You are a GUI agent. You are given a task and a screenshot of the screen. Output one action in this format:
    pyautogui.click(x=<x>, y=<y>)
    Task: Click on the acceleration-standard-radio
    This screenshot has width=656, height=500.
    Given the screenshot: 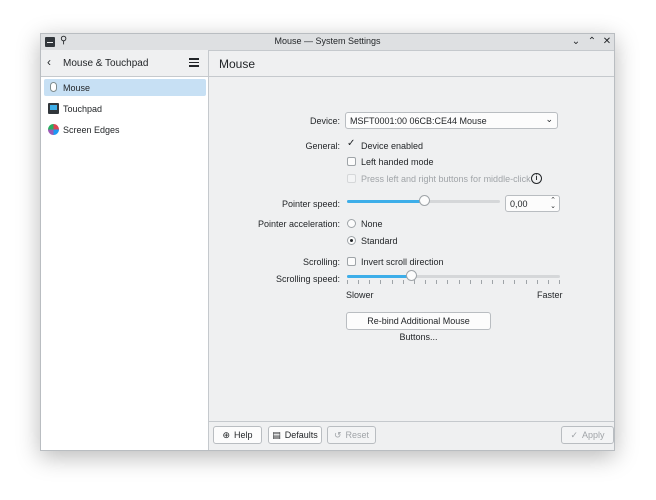 What is the action you would take?
    pyautogui.click(x=351, y=240)
    